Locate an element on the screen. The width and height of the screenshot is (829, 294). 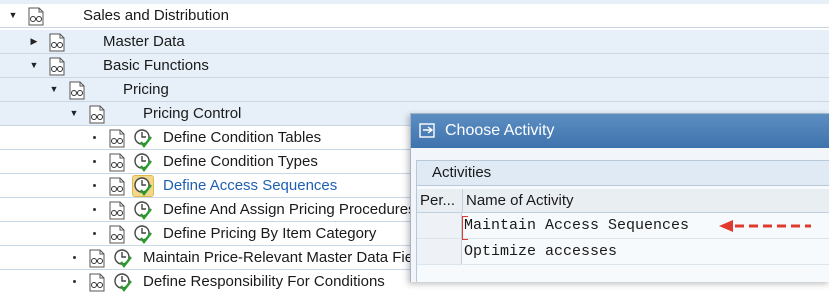
table-row: Optimize accesses is located at coordinates (623, 252).